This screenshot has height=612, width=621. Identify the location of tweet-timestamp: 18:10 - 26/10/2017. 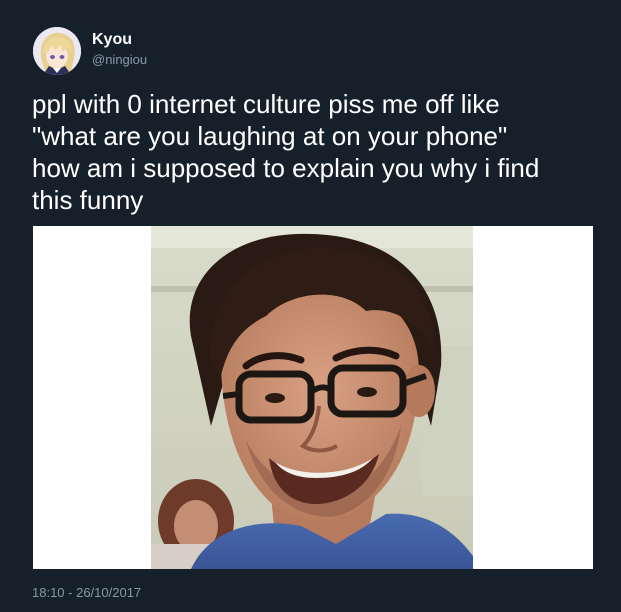
(86, 593).